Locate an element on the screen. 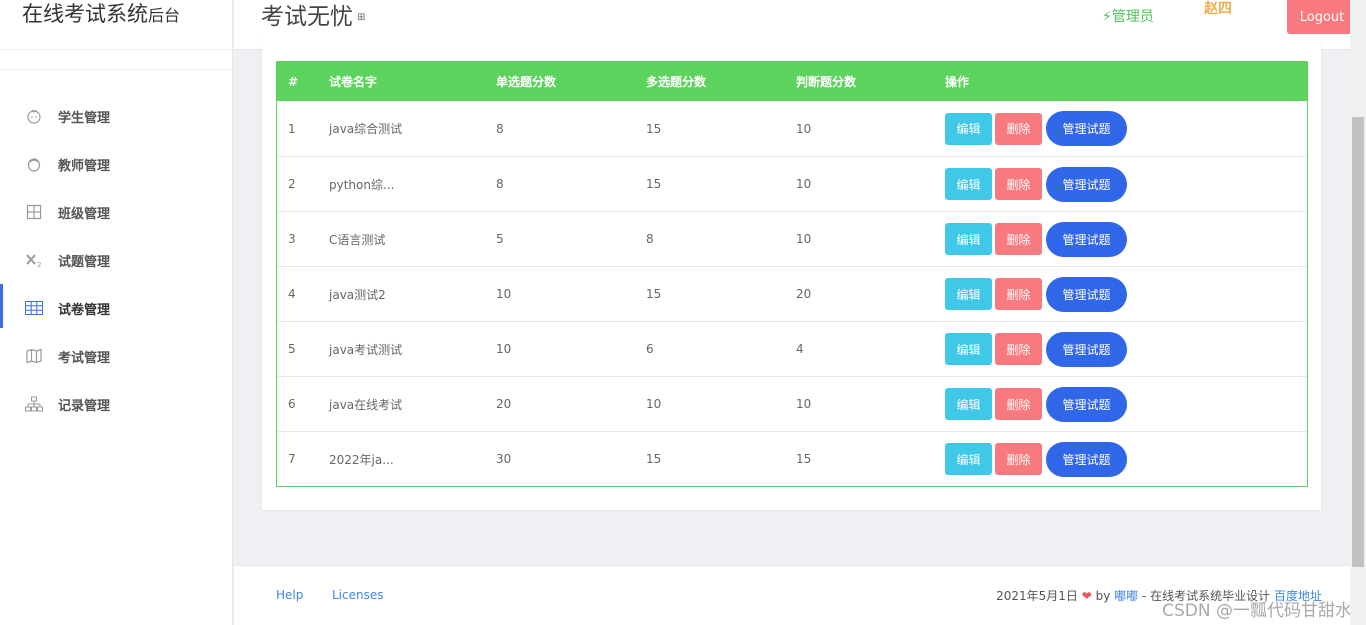 This screenshot has height=625, width=1366. col-header-actions: 操作 is located at coordinates (957, 82).